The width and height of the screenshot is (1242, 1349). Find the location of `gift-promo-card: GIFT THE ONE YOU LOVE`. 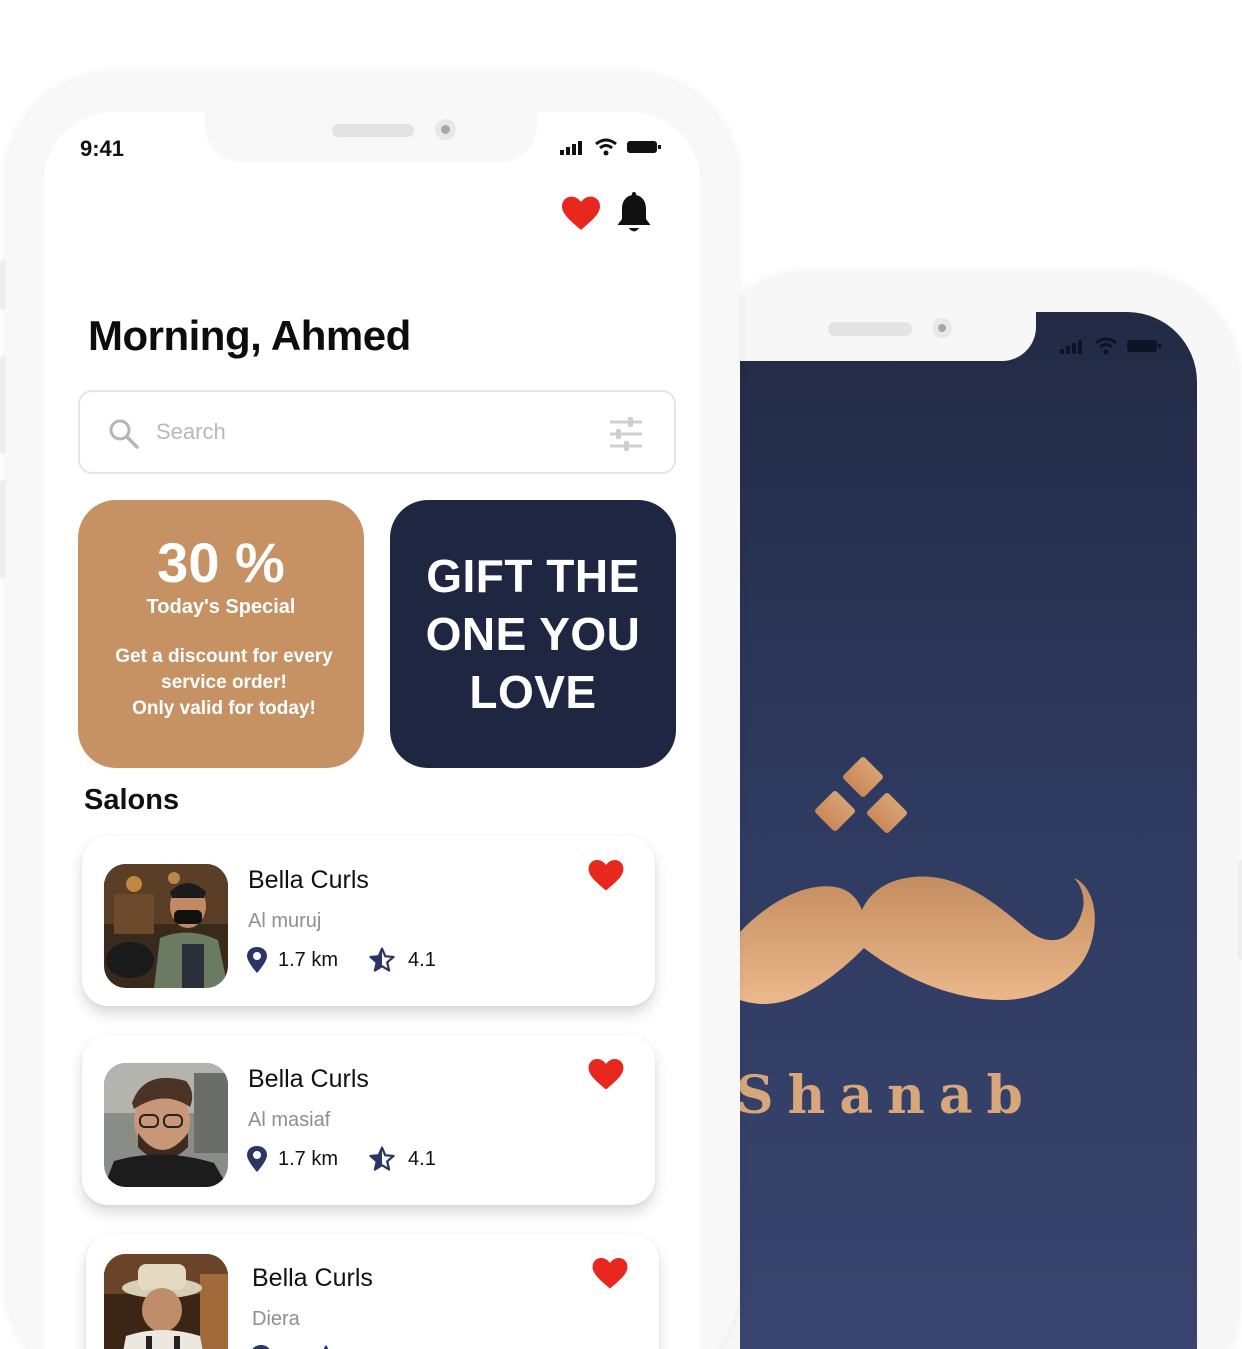

gift-promo-card: GIFT THE ONE YOU LOVE is located at coordinates (533, 634).